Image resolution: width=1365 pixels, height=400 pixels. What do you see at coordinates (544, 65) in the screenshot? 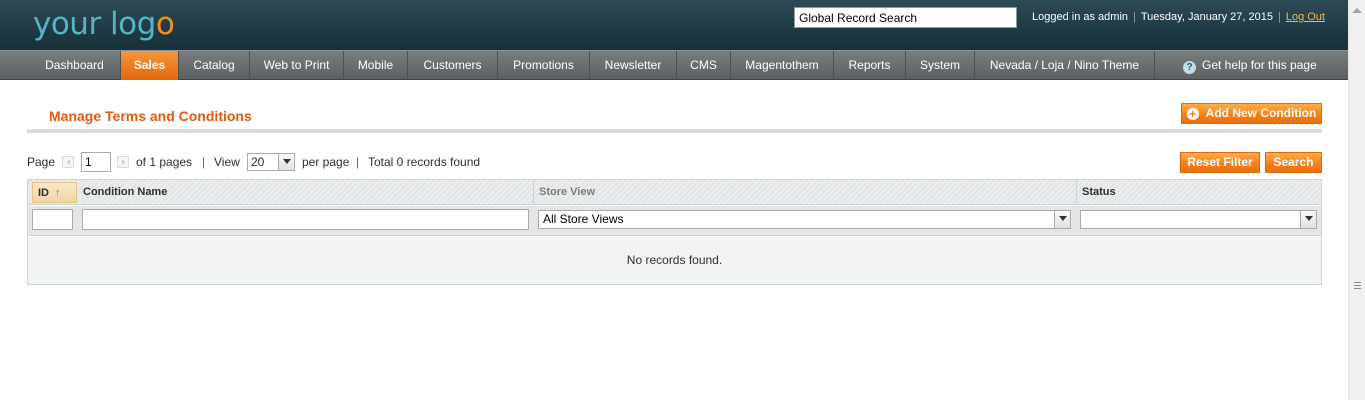
I see `nav-item-promotions: Promotions` at bounding box center [544, 65].